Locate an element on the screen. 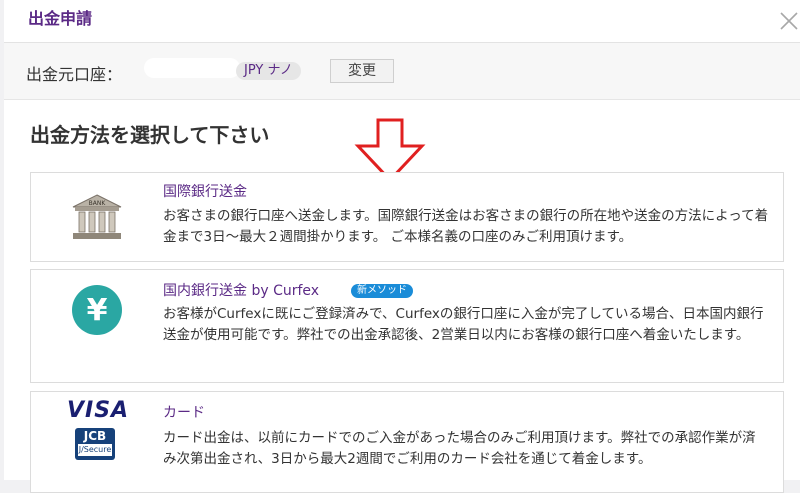  change-account-button: 変更 is located at coordinates (362, 71).